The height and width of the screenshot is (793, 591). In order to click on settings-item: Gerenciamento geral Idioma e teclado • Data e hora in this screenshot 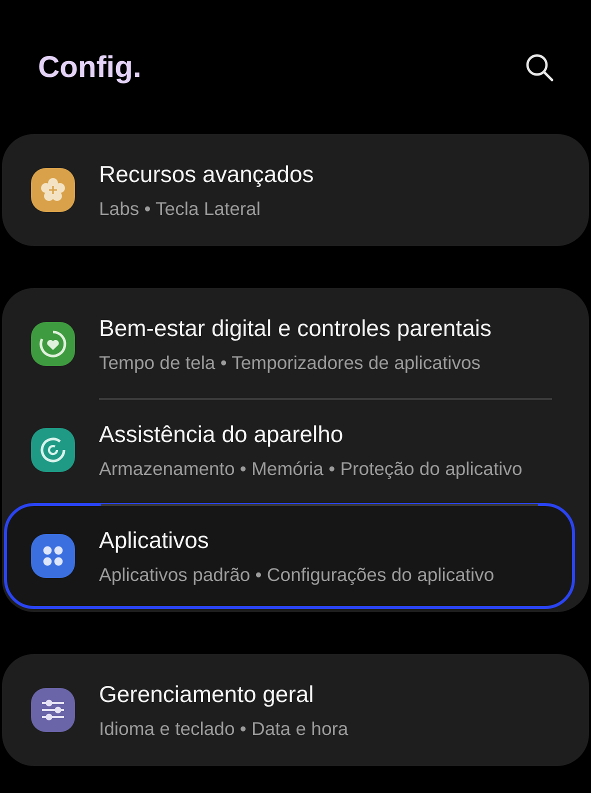, I will do `click(295, 710)`.